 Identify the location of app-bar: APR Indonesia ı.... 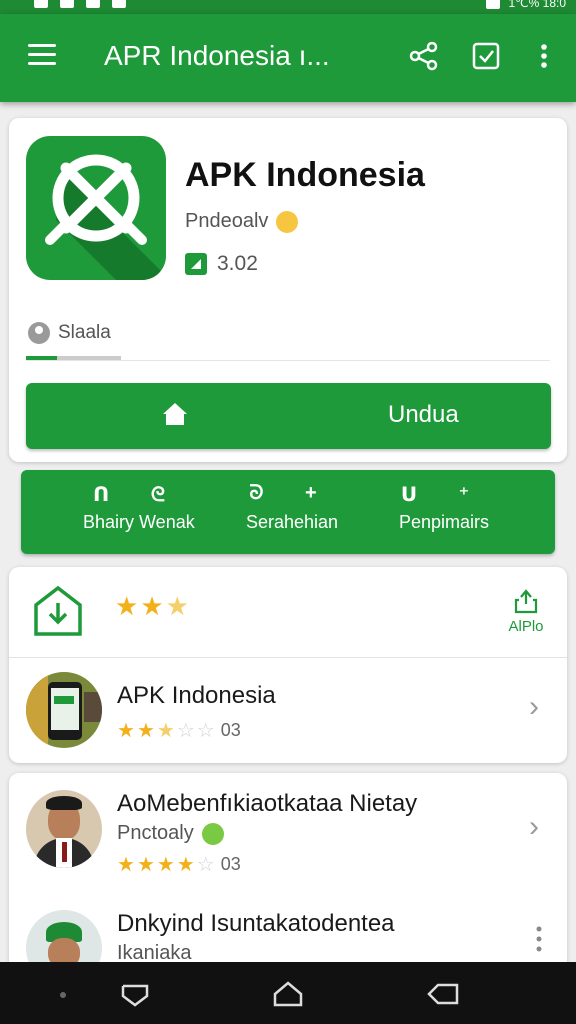
(288, 58).